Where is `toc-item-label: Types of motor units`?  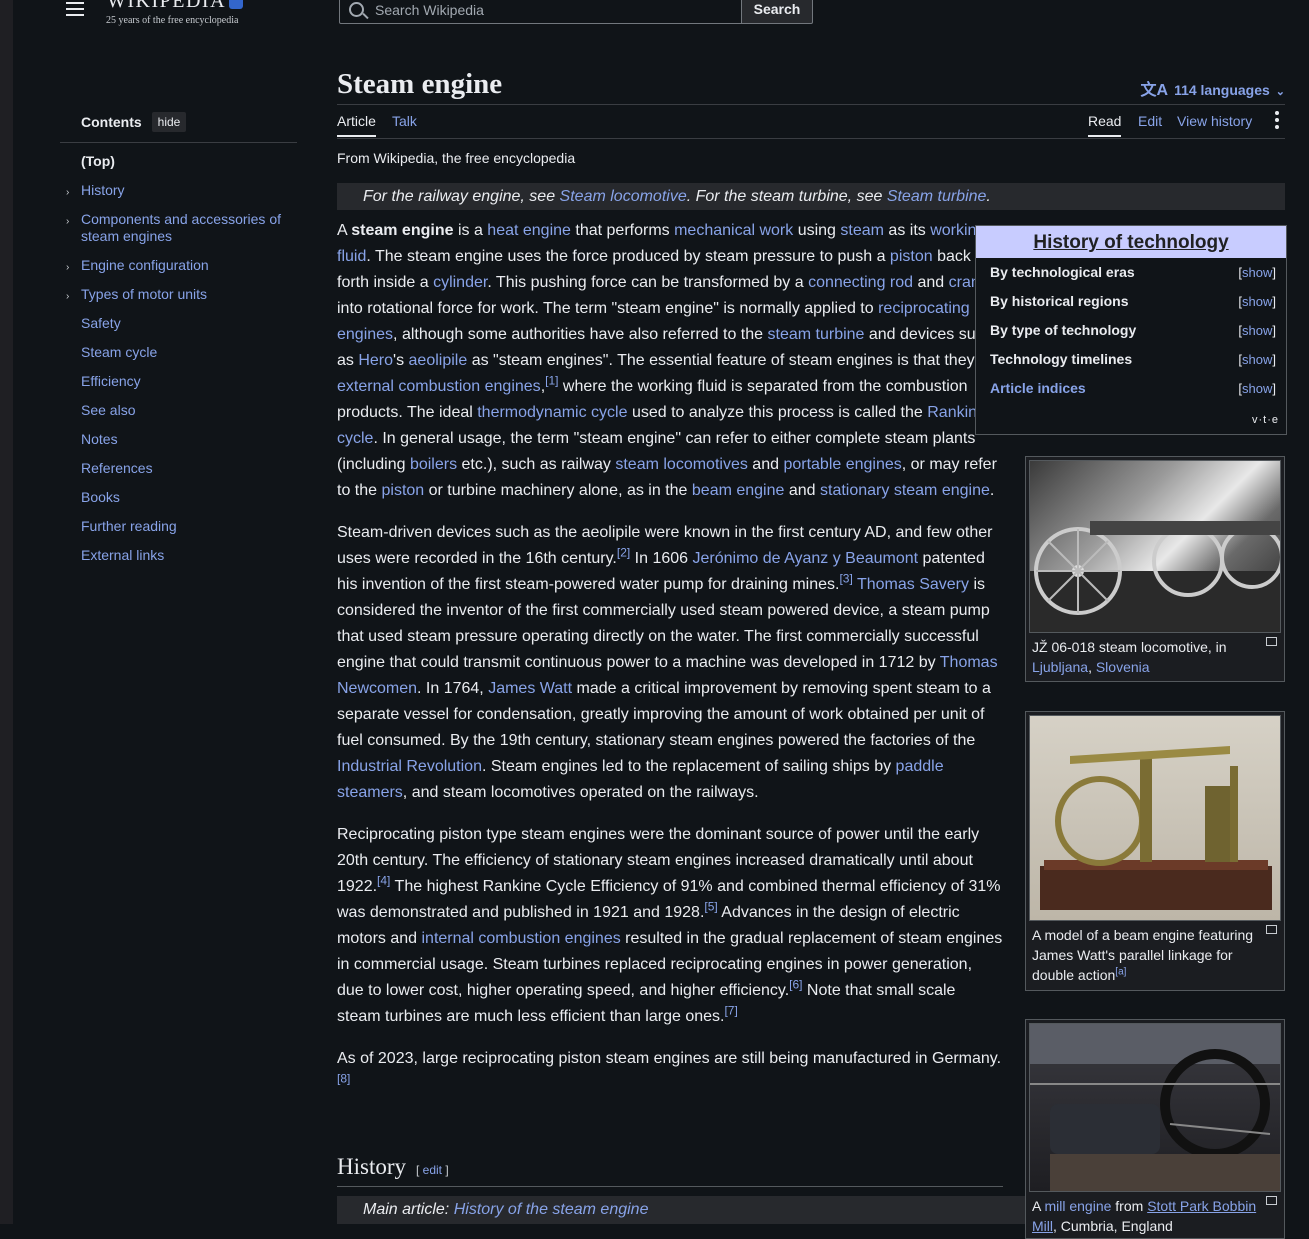
toc-item-label: Types of motor units is located at coordinates (144, 294).